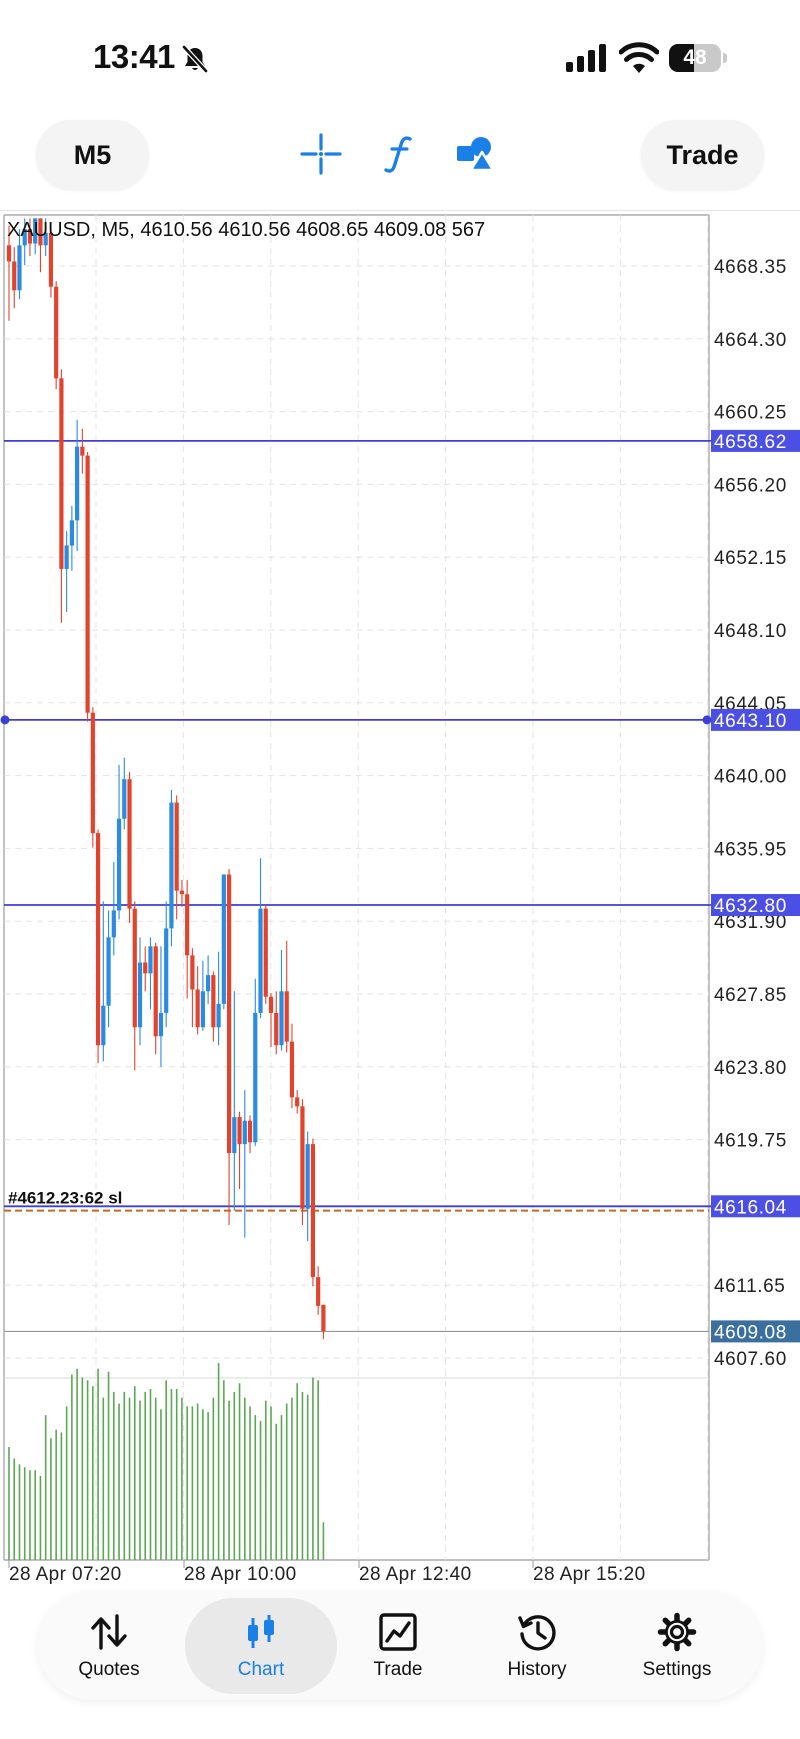 This screenshot has width=800, height=1739. I want to click on quotes-arrows-icon, so click(109, 1632).